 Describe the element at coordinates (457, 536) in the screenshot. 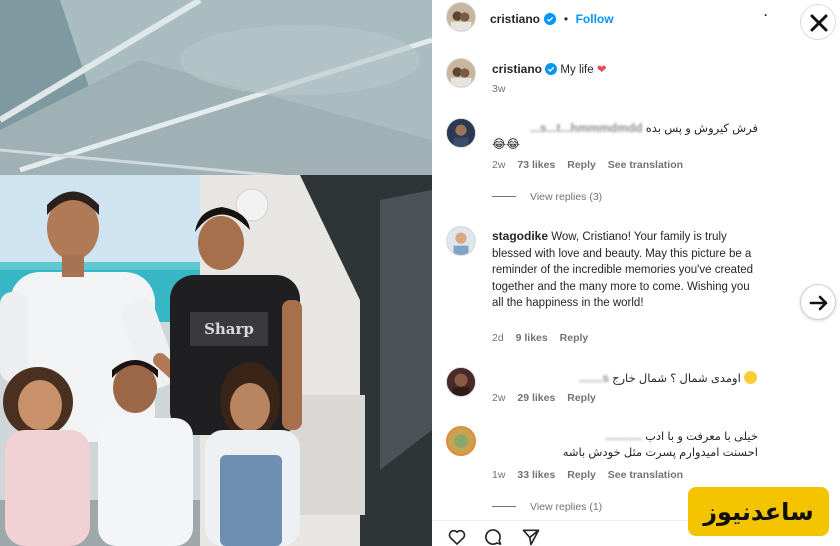

I see `heart-icon` at that location.